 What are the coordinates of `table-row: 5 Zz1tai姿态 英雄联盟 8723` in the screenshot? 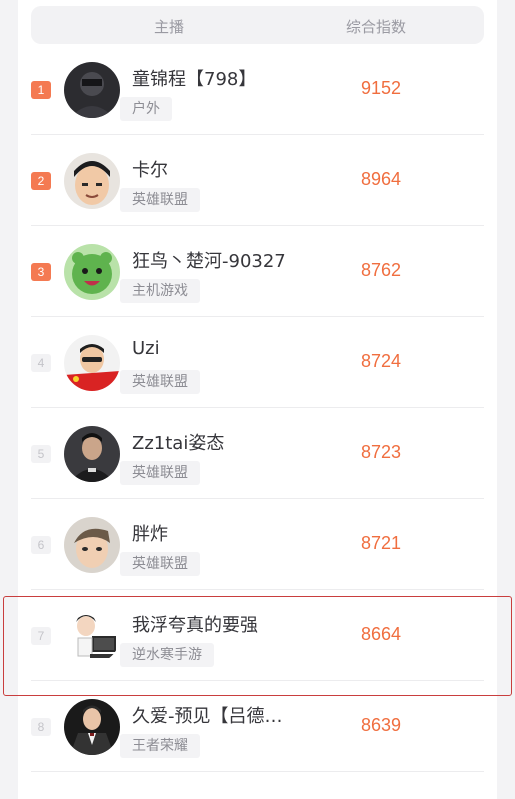 It's located at (257, 453).